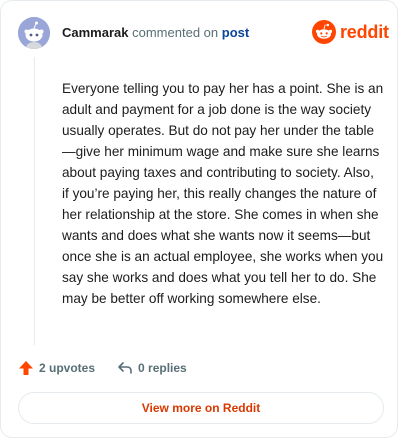  What do you see at coordinates (26, 368) in the screenshot?
I see `upvote-arrow-icon` at bounding box center [26, 368].